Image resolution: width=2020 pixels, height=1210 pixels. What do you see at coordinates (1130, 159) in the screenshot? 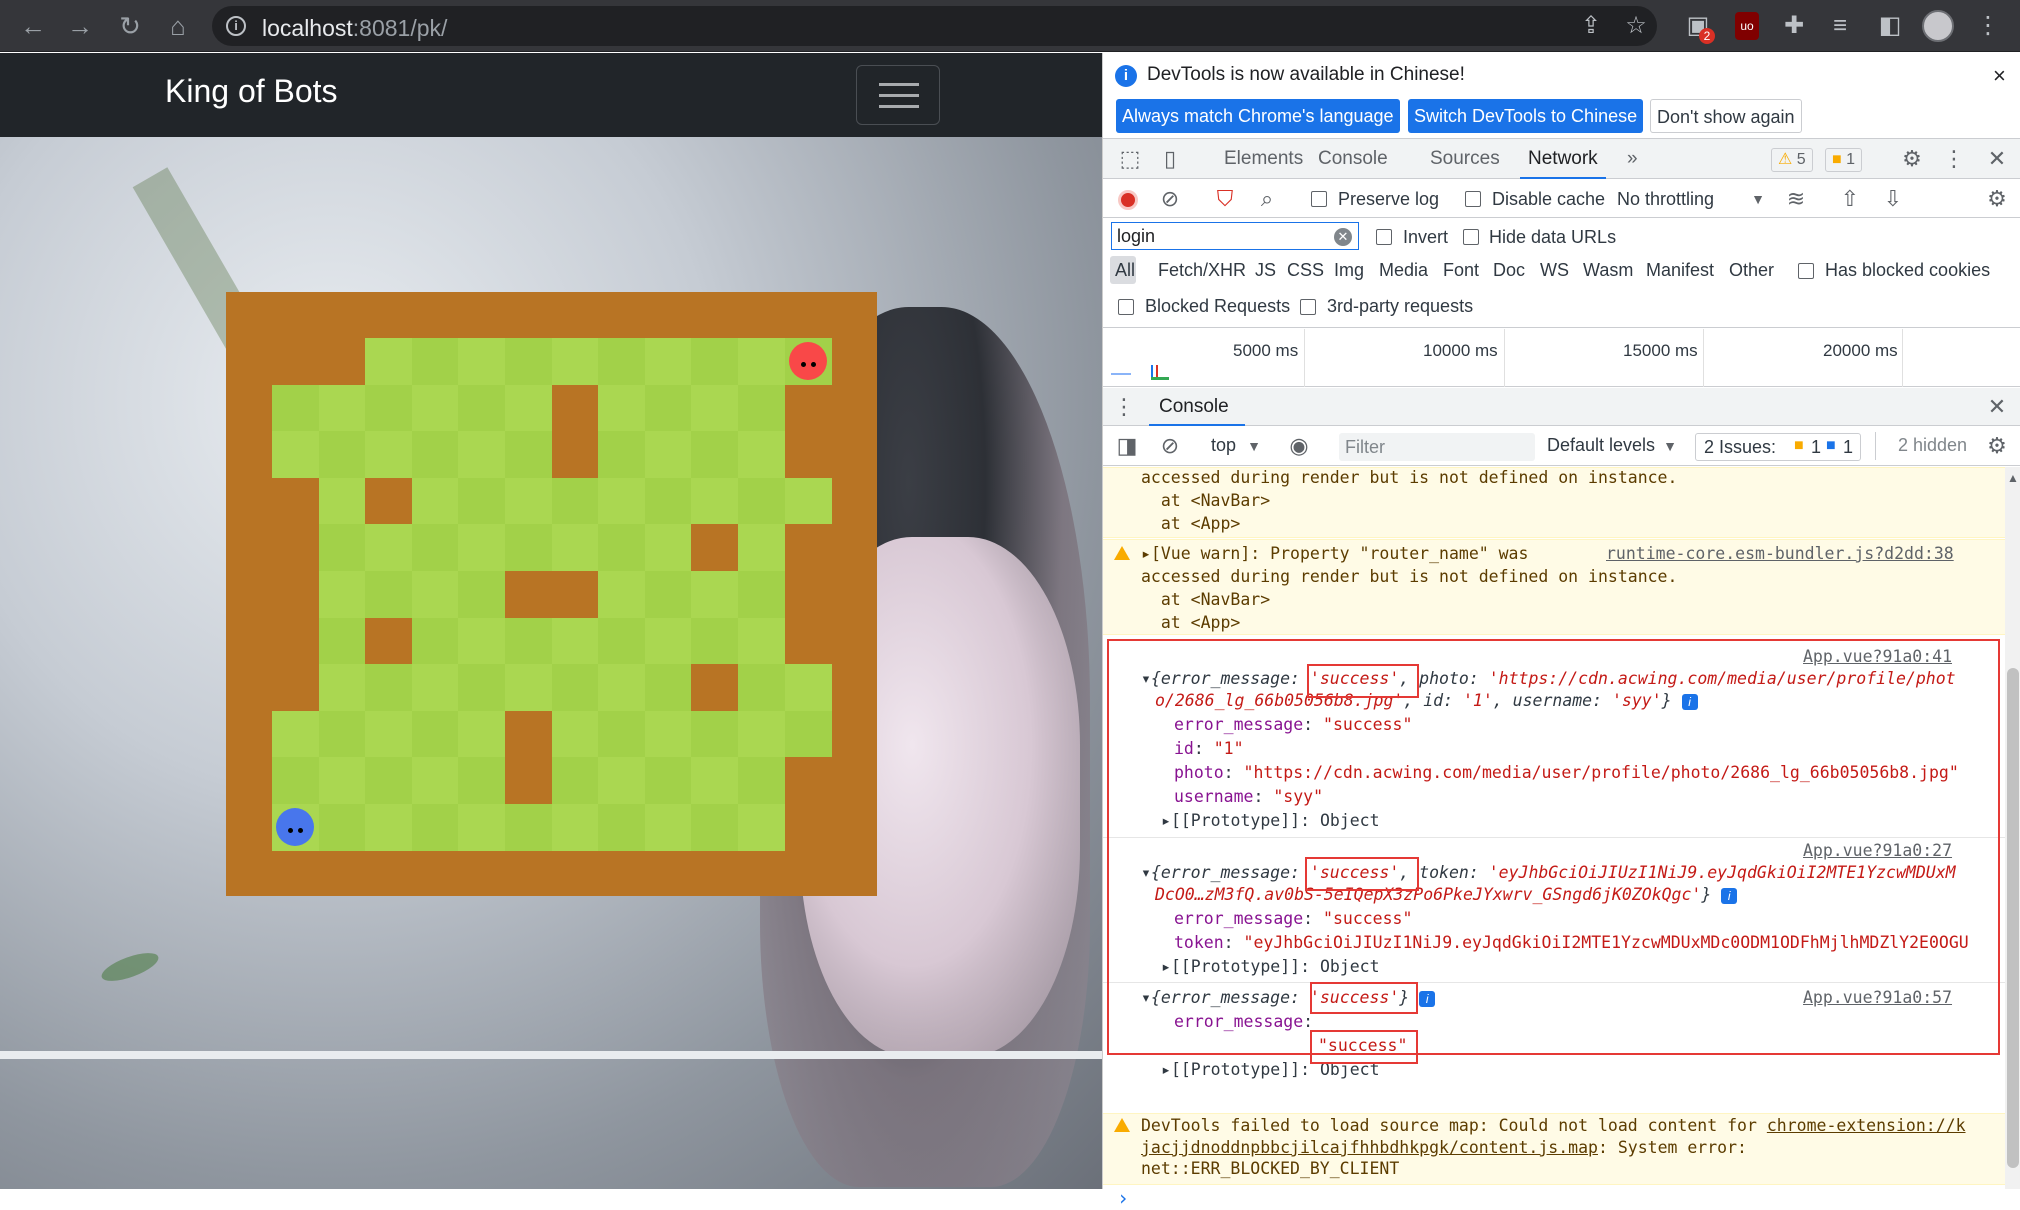
I see `inspect-element-icon: ⬚` at bounding box center [1130, 159].